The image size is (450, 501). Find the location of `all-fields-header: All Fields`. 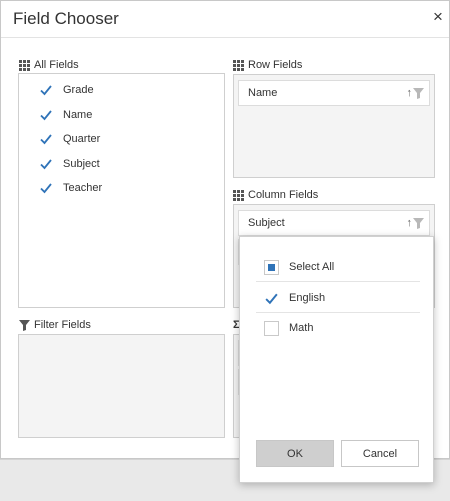

all-fields-header: All Fields is located at coordinates (49, 65).